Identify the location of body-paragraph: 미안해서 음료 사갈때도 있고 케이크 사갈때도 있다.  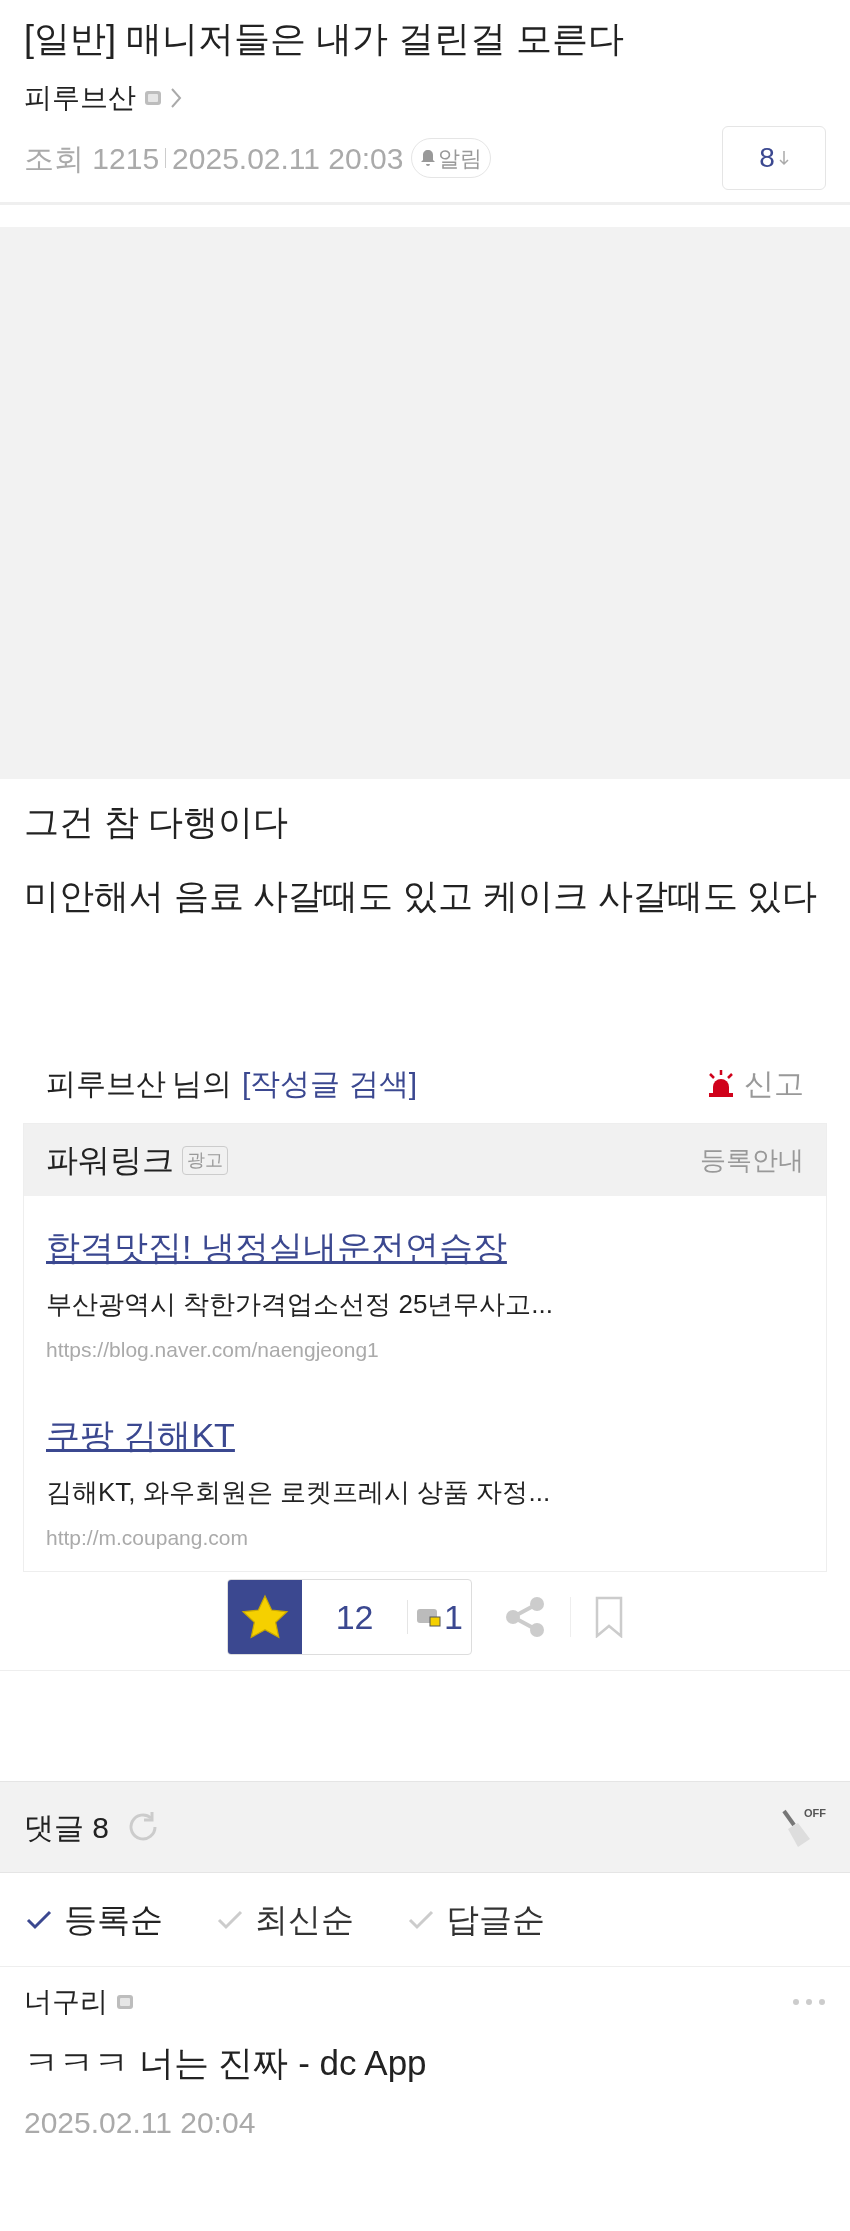
(421, 896).